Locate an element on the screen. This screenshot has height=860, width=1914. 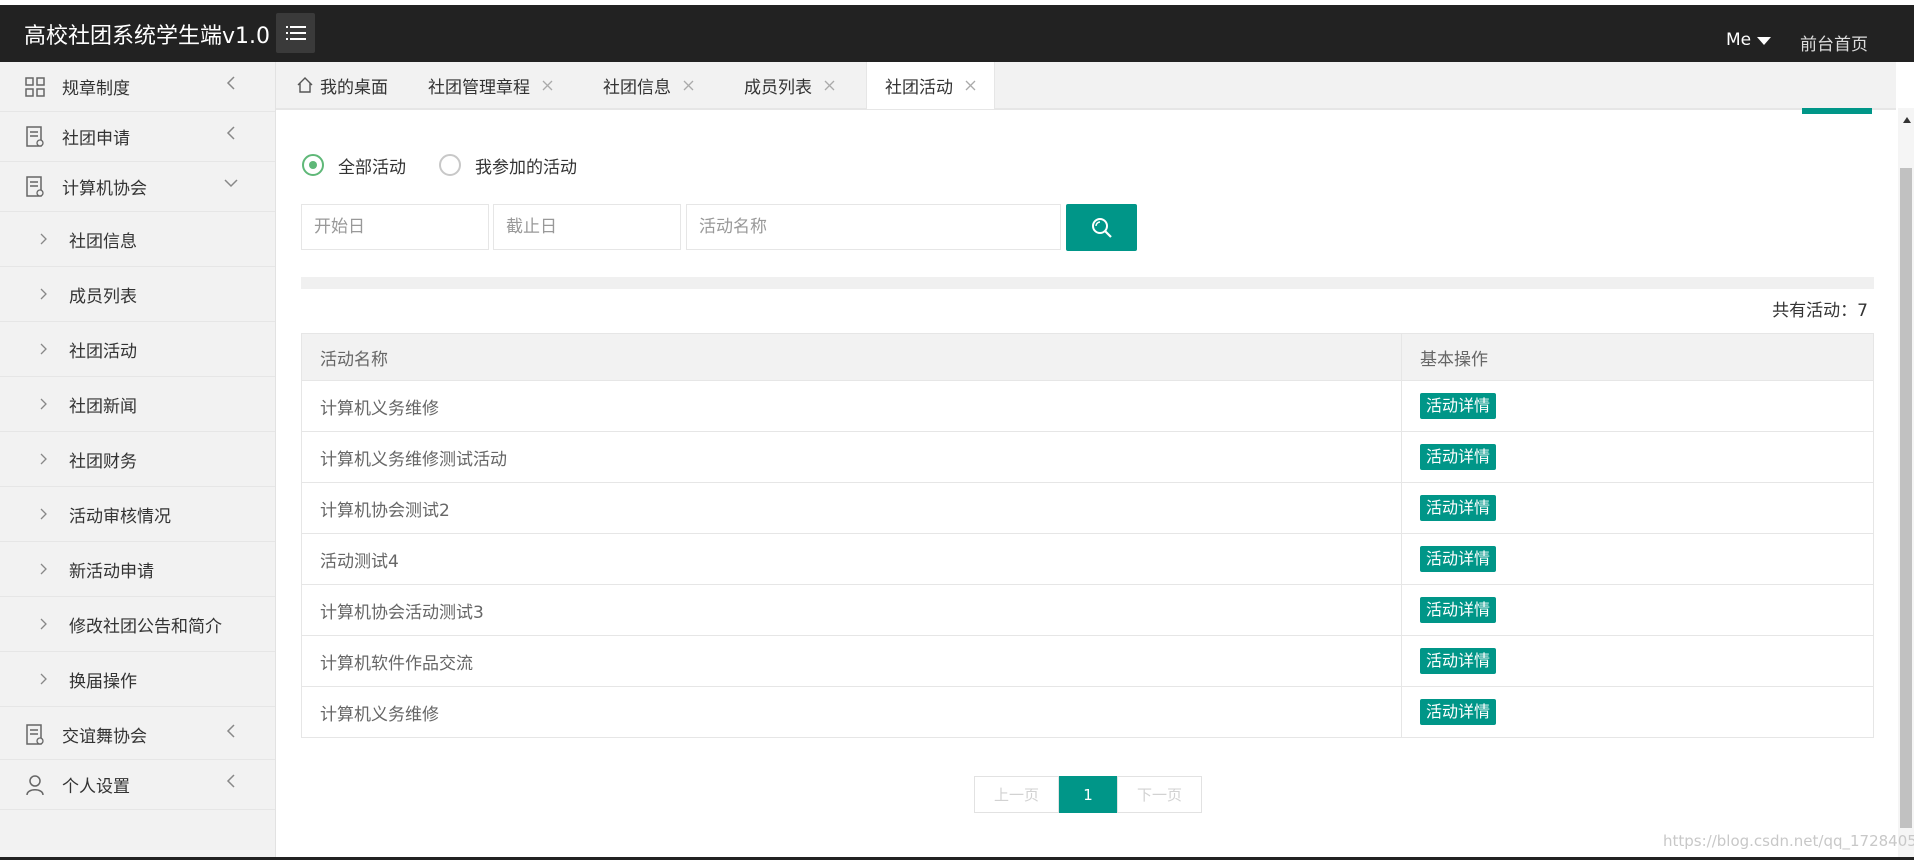
activity-name-cell: 活动测试4 is located at coordinates (851, 559).